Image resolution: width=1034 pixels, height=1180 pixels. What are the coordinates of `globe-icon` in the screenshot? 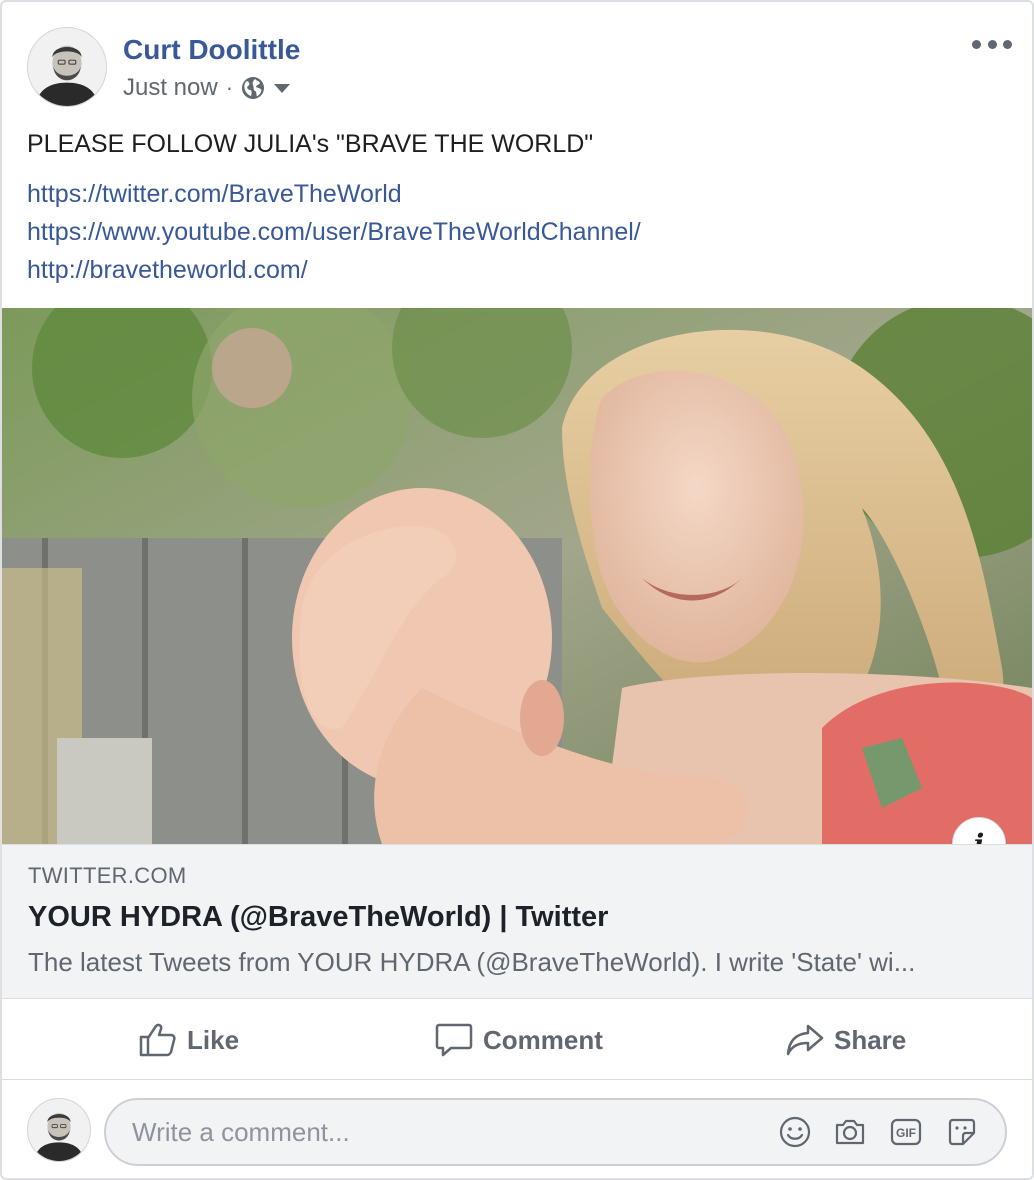 It's located at (253, 88).